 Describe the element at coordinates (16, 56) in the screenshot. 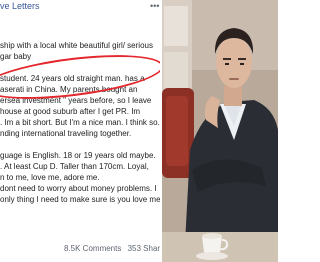

I see `post-line: gar baby` at that location.